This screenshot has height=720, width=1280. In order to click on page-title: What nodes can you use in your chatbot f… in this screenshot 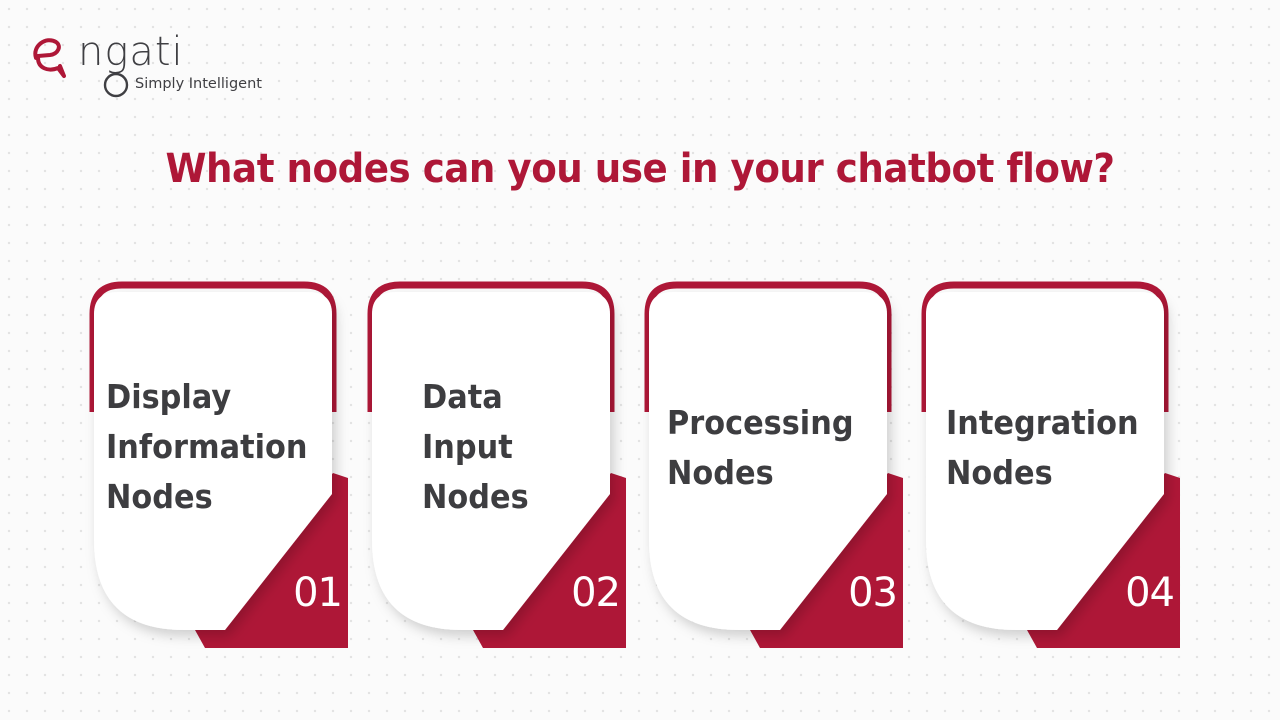, I will do `click(640, 169)`.